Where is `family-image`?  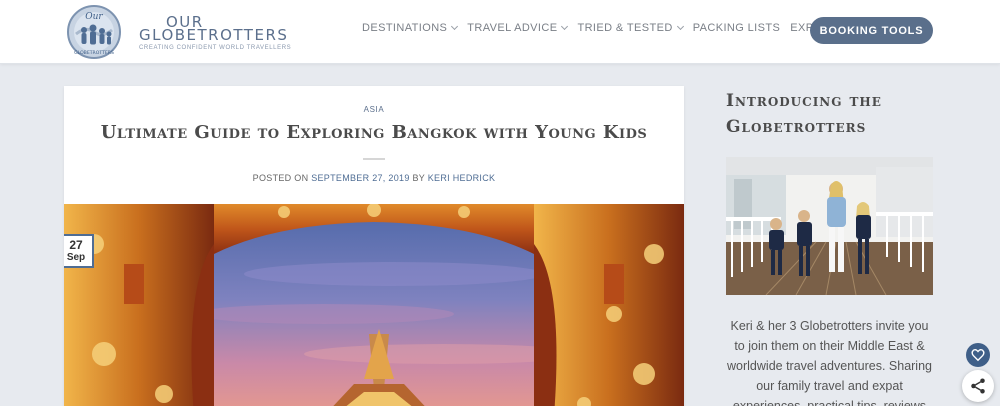
family-image is located at coordinates (829, 226).